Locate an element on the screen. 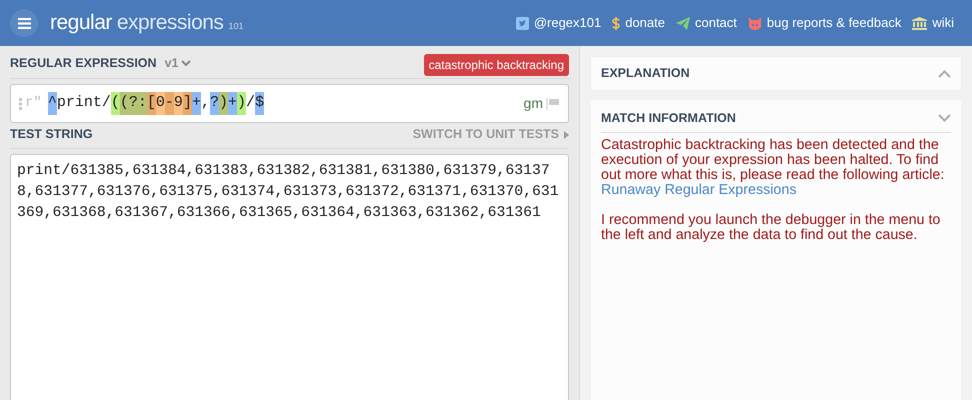 The height and width of the screenshot is (400, 972). section-title: TEST STRING is located at coordinates (51, 135).